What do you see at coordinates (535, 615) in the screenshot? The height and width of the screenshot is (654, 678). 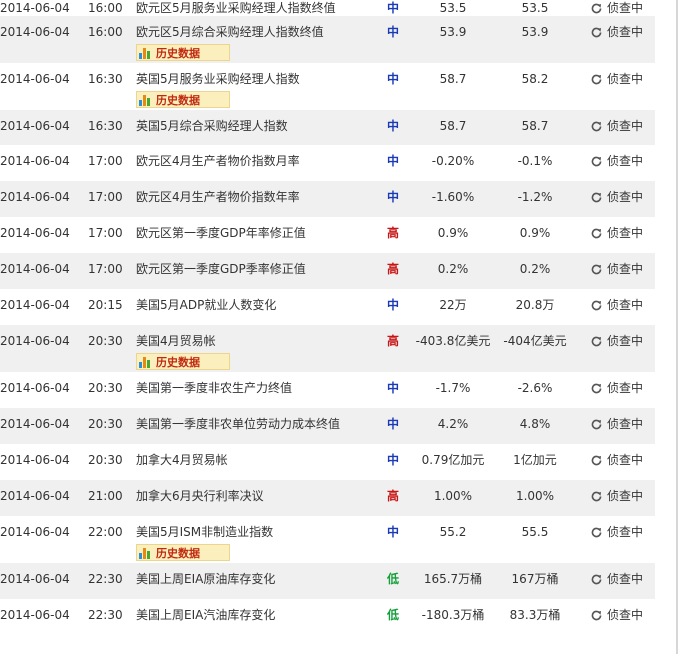 I see `forecast-value: 83.3万桶` at bounding box center [535, 615].